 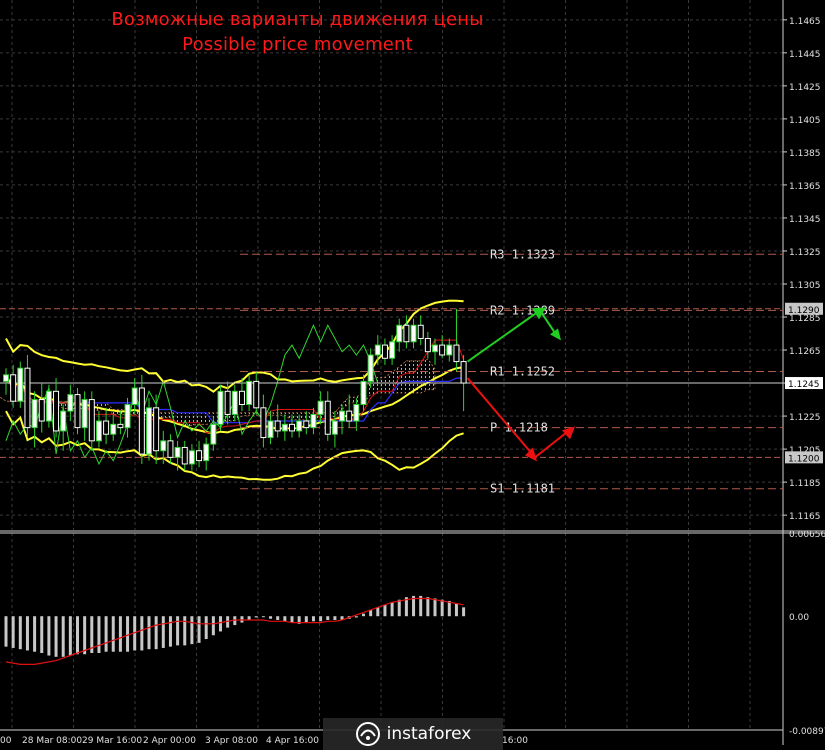 I want to click on instaforex-watermark: instaforex, so click(x=413, y=734).